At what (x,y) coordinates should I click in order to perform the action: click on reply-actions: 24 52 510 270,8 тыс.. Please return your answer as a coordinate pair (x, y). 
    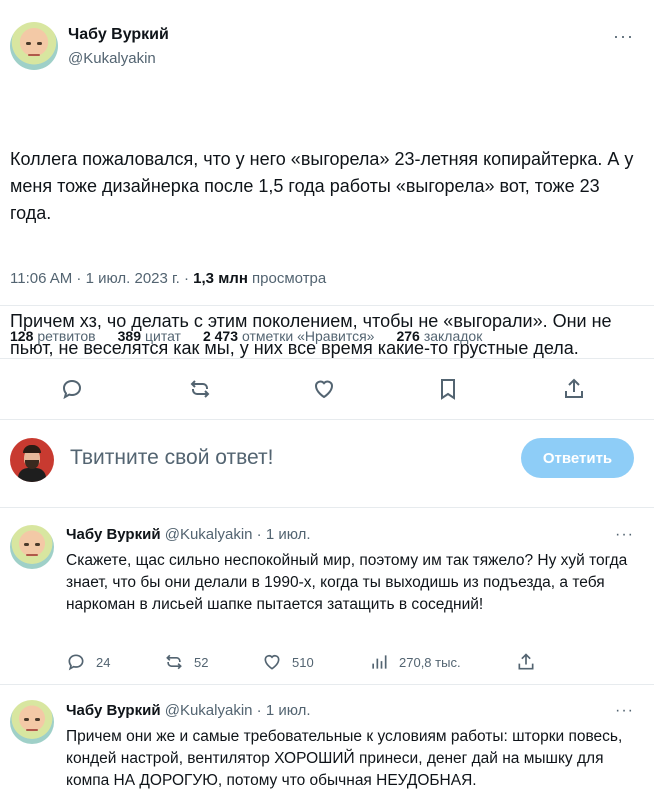
    Looking at the image, I should click on (316, 664).